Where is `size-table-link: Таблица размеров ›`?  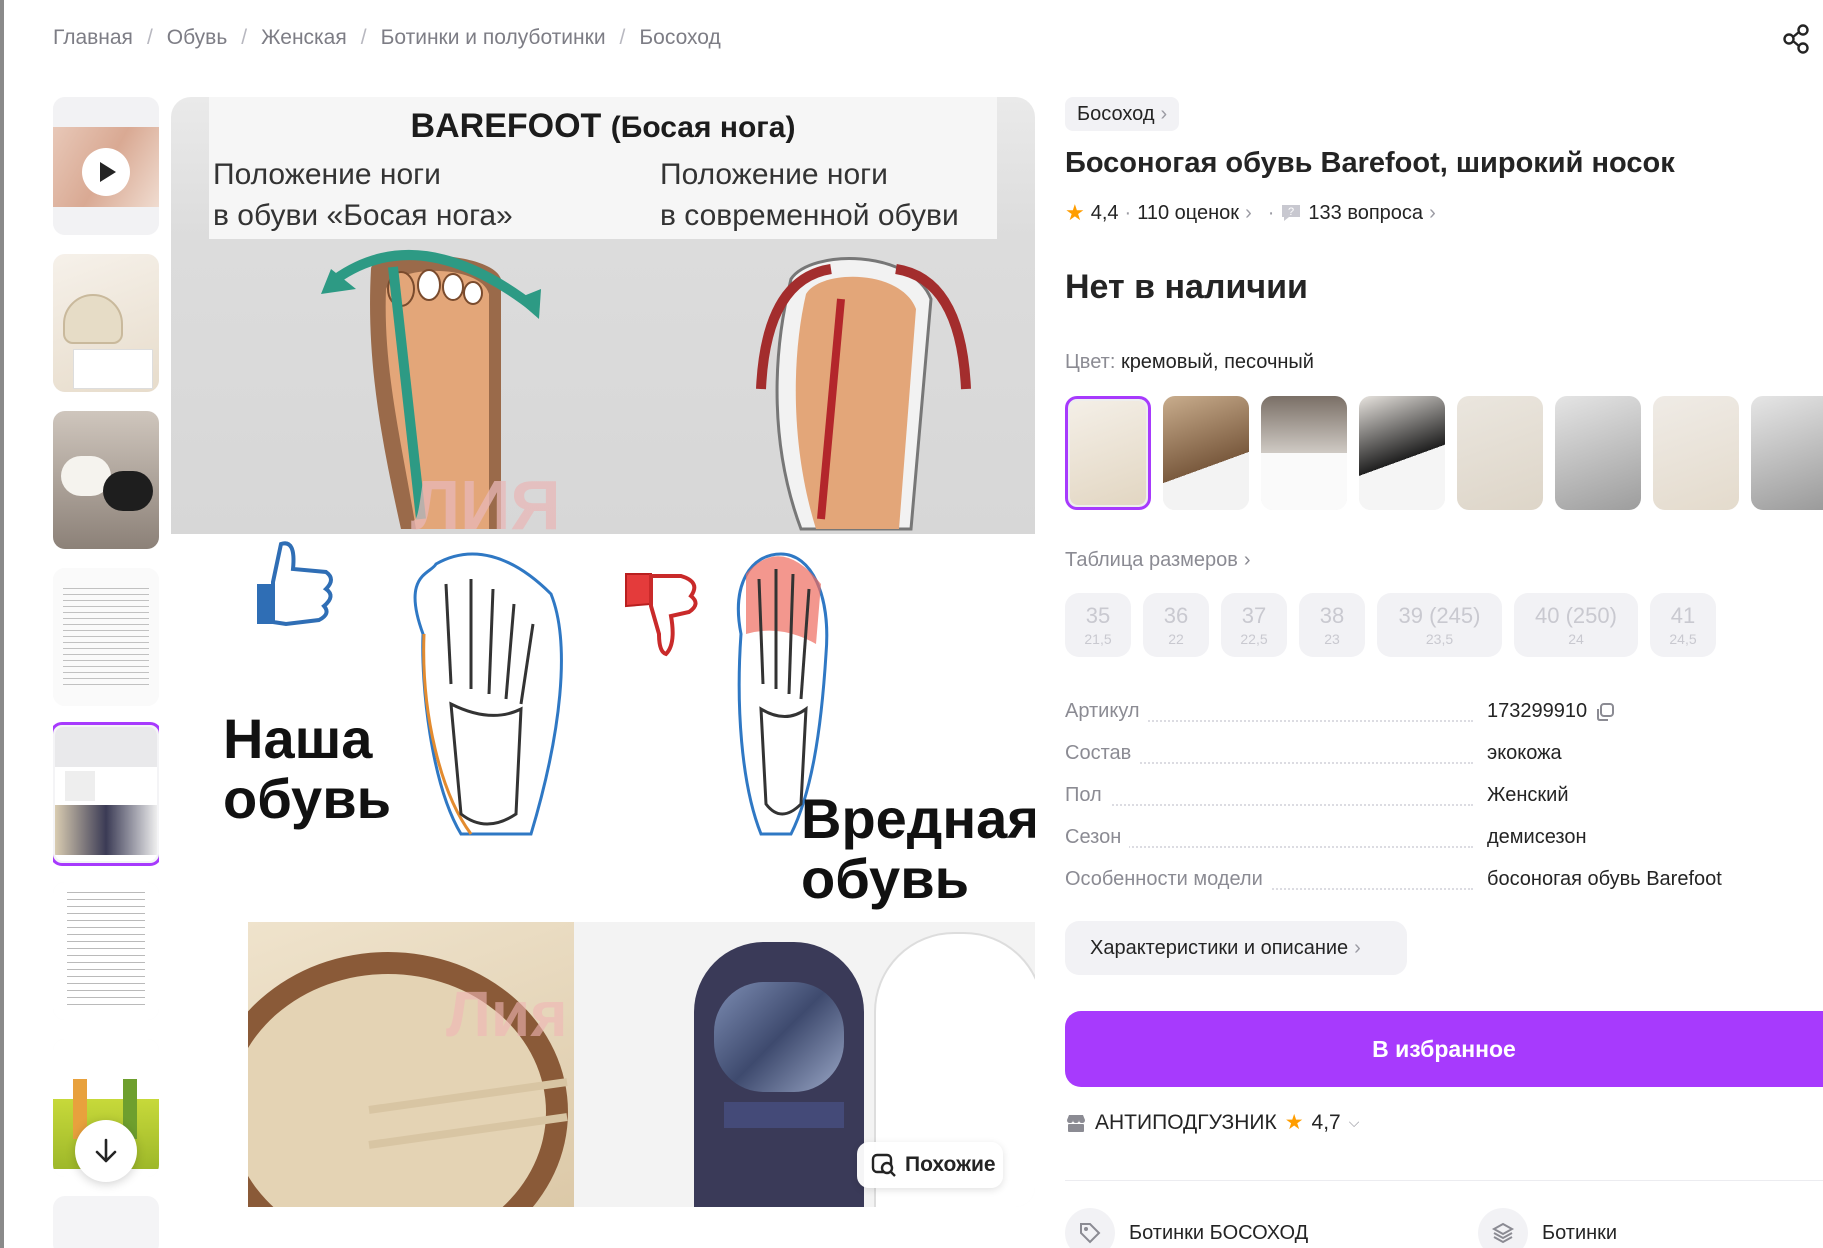
size-table-link: Таблица размеров › is located at coordinates (1158, 560).